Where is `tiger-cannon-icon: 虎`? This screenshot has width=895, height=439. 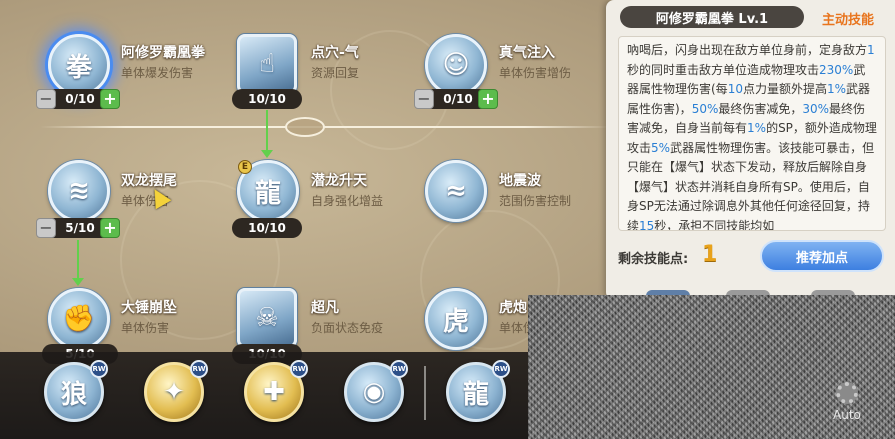
tiger-cannon-icon: 虎 is located at coordinates (456, 319).